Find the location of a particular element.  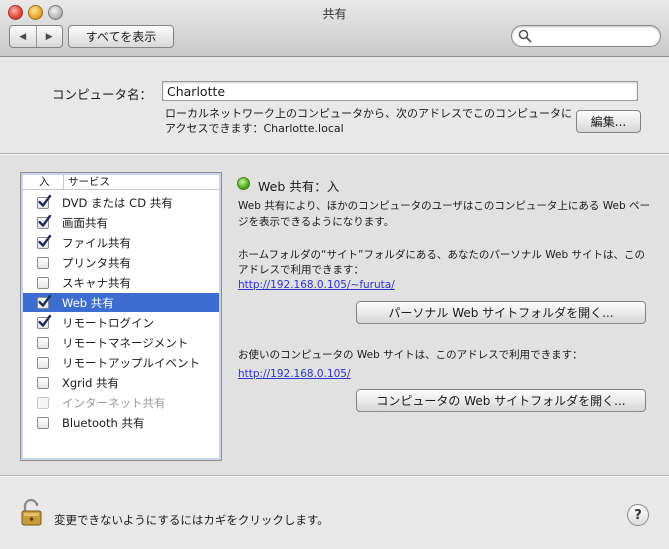

service-row: 画面共有 is located at coordinates (121, 222).